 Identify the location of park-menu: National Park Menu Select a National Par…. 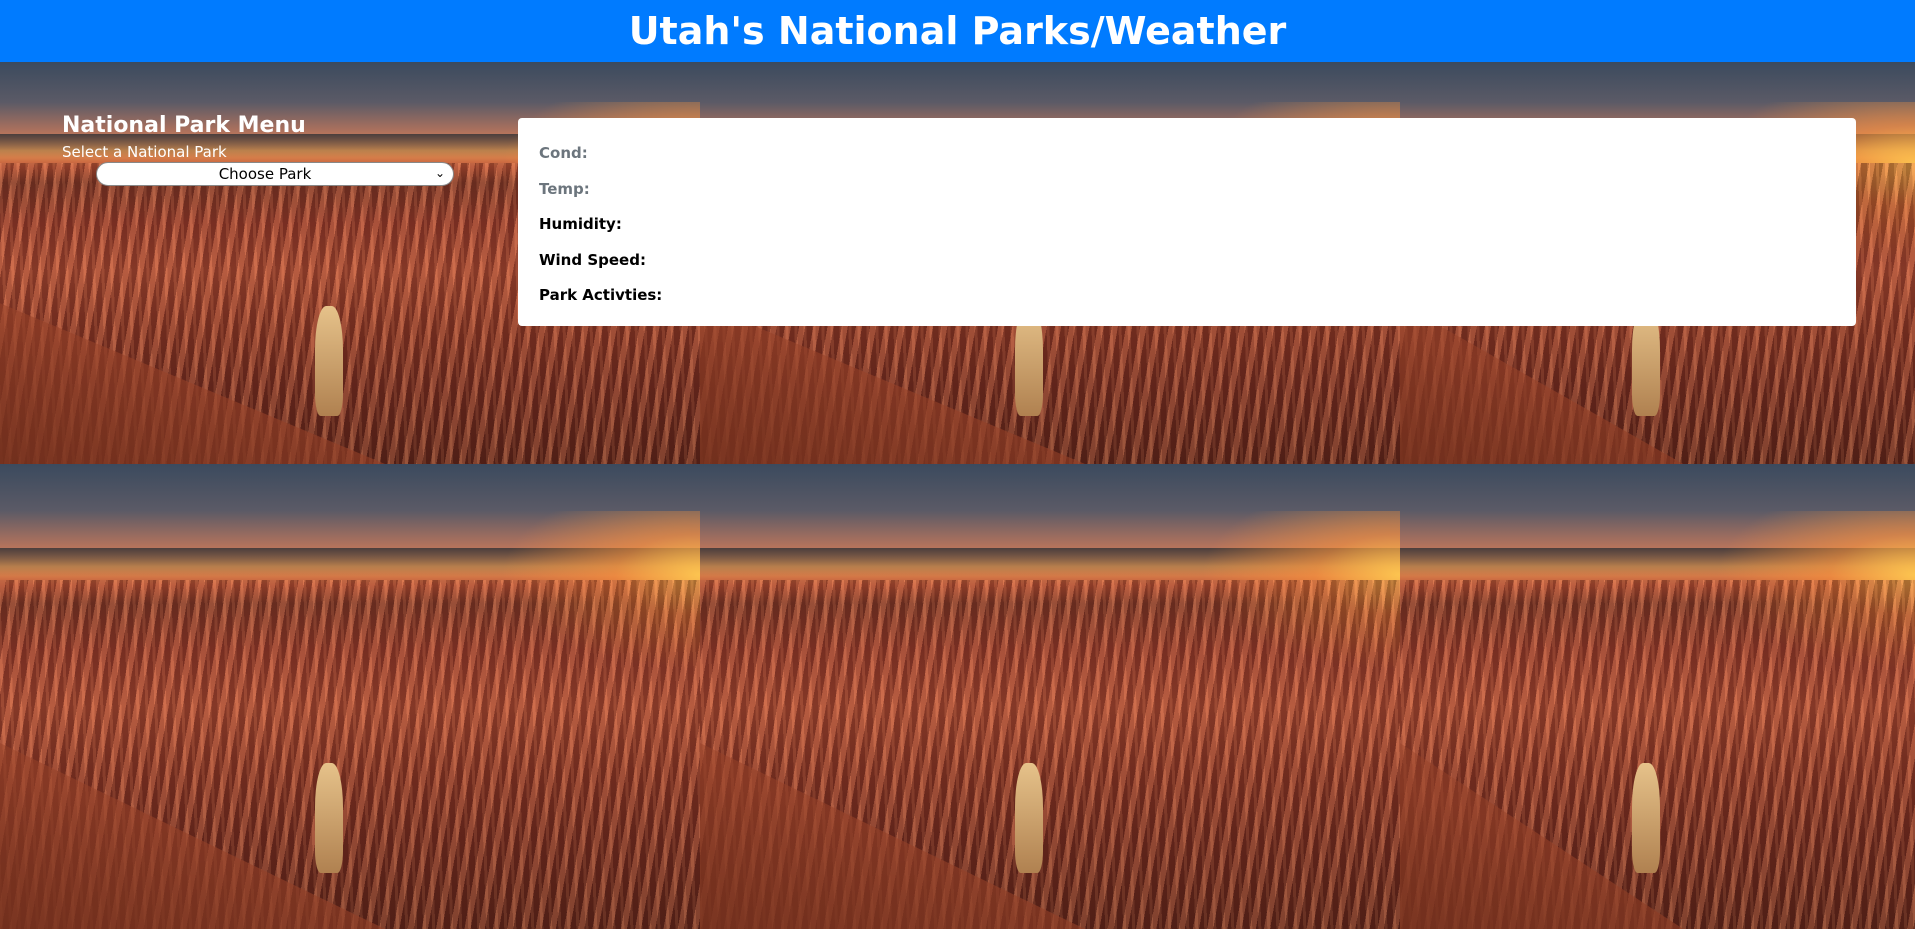
(262, 149).